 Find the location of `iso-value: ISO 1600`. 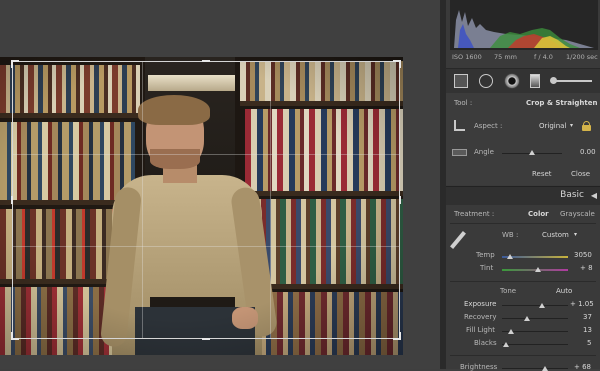

iso-value: ISO 1600 is located at coordinates (467, 57).